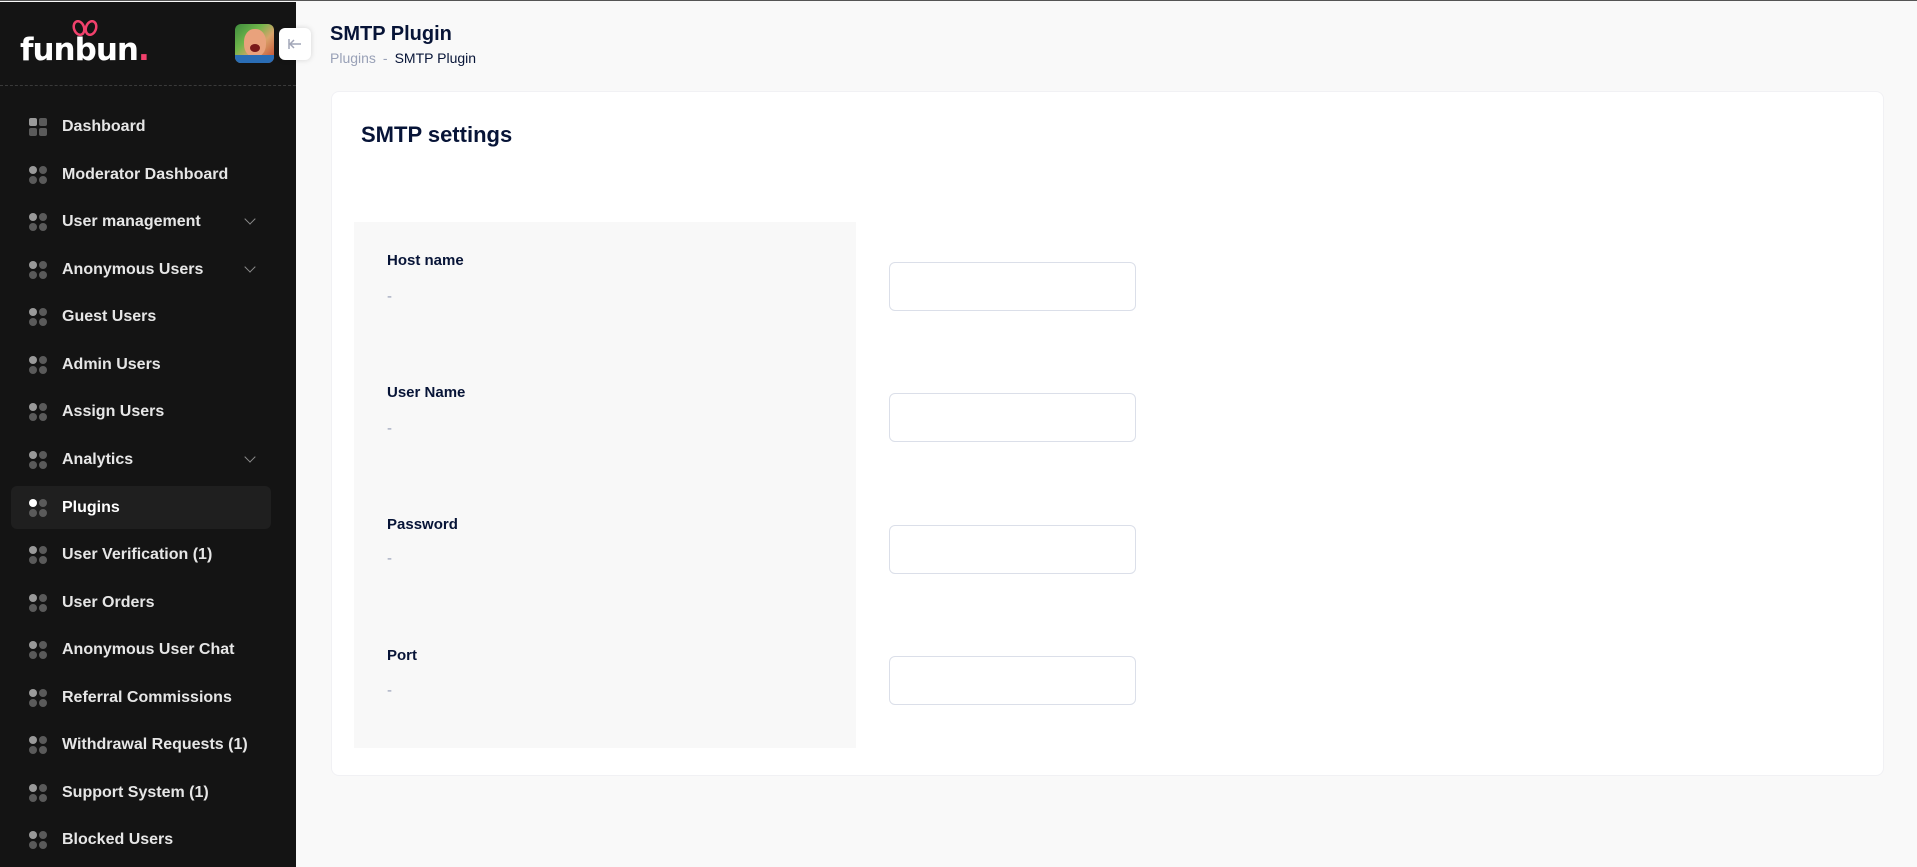 This screenshot has width=1917, height=867. I want to click on sidebar-item-referral-commissions: Referral Commissions, so click(141, 697).